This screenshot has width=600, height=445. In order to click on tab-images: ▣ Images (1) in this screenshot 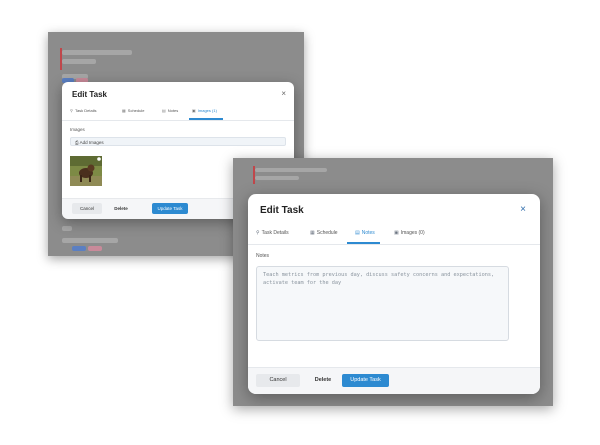, I will do `click(204, 110)`.